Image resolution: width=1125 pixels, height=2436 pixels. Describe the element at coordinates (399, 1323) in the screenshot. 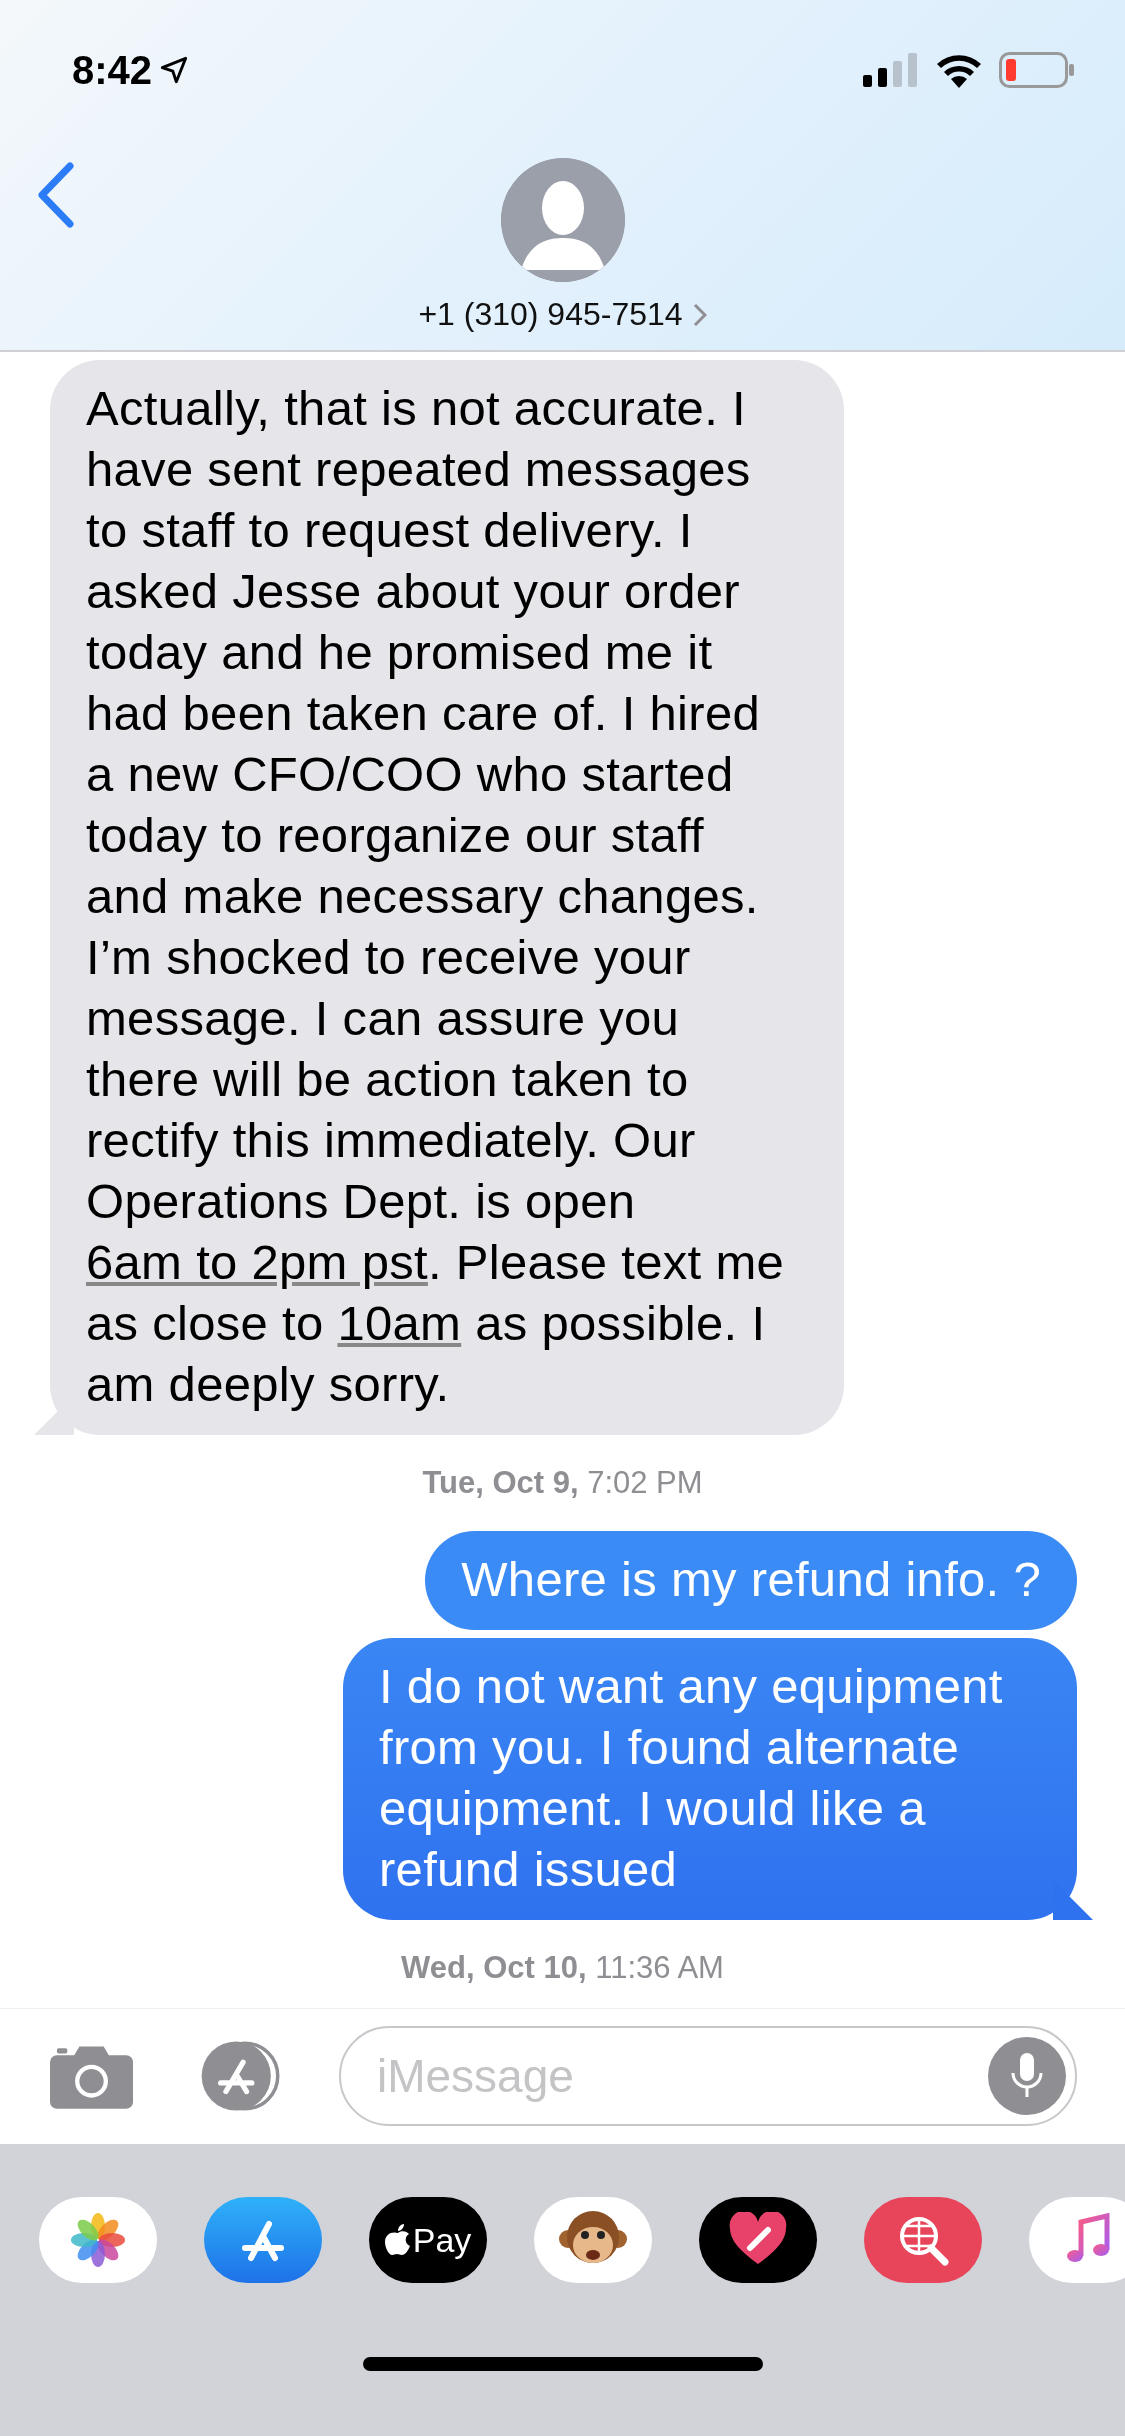

I see `detected-time-link: 10am` at that location.